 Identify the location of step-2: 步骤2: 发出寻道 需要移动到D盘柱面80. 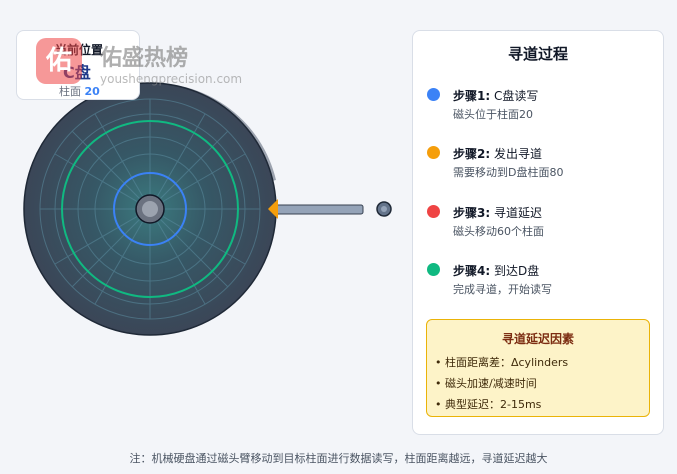
(542, 166).